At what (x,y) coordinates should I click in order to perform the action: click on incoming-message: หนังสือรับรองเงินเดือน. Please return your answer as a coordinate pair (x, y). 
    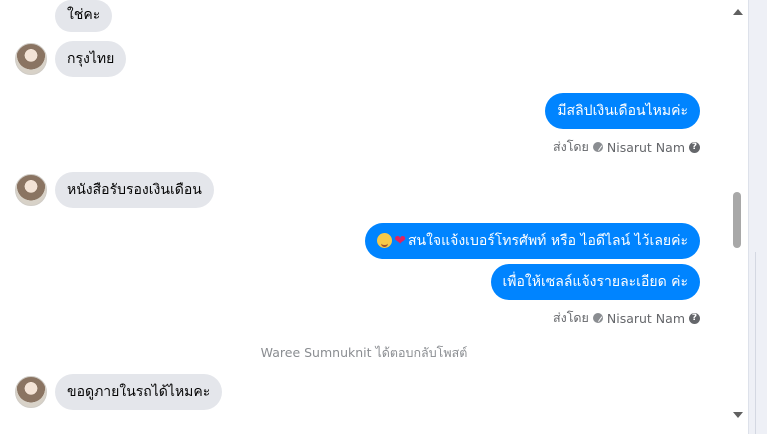
    Looking at the image, I should click on (114, 190).